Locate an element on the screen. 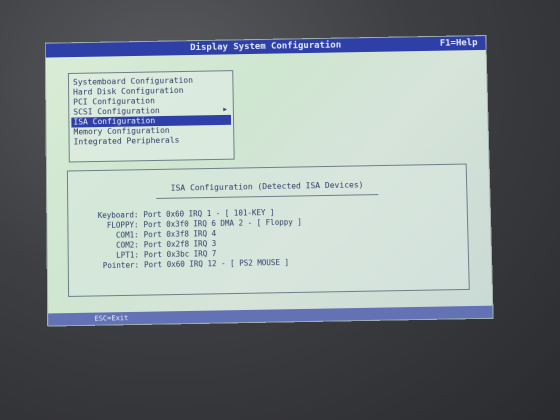  menu-item-label: Memory Configuration is located at coordinates (121, 131).